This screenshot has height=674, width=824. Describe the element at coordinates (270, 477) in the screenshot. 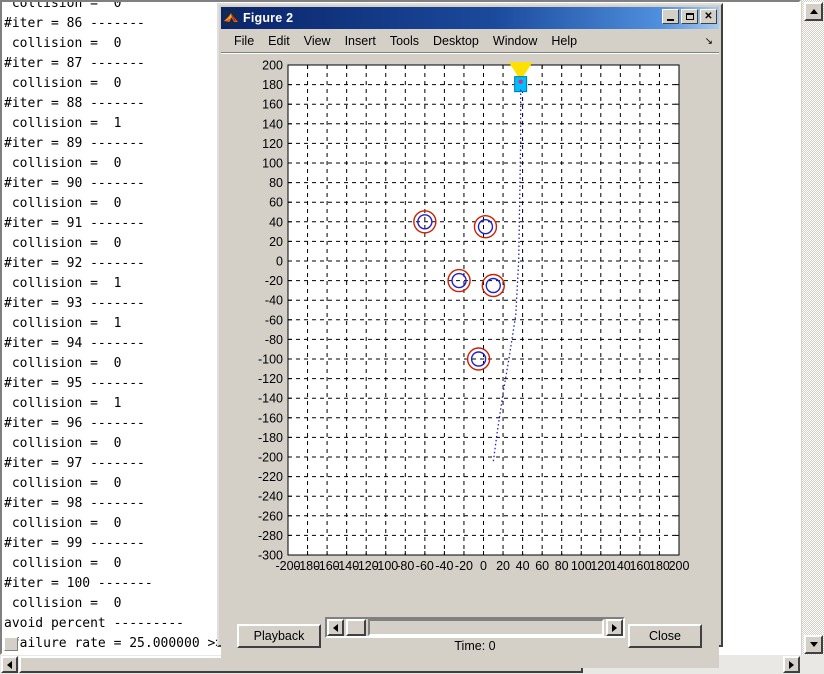

I see `y-tick-label: -220` at that location.